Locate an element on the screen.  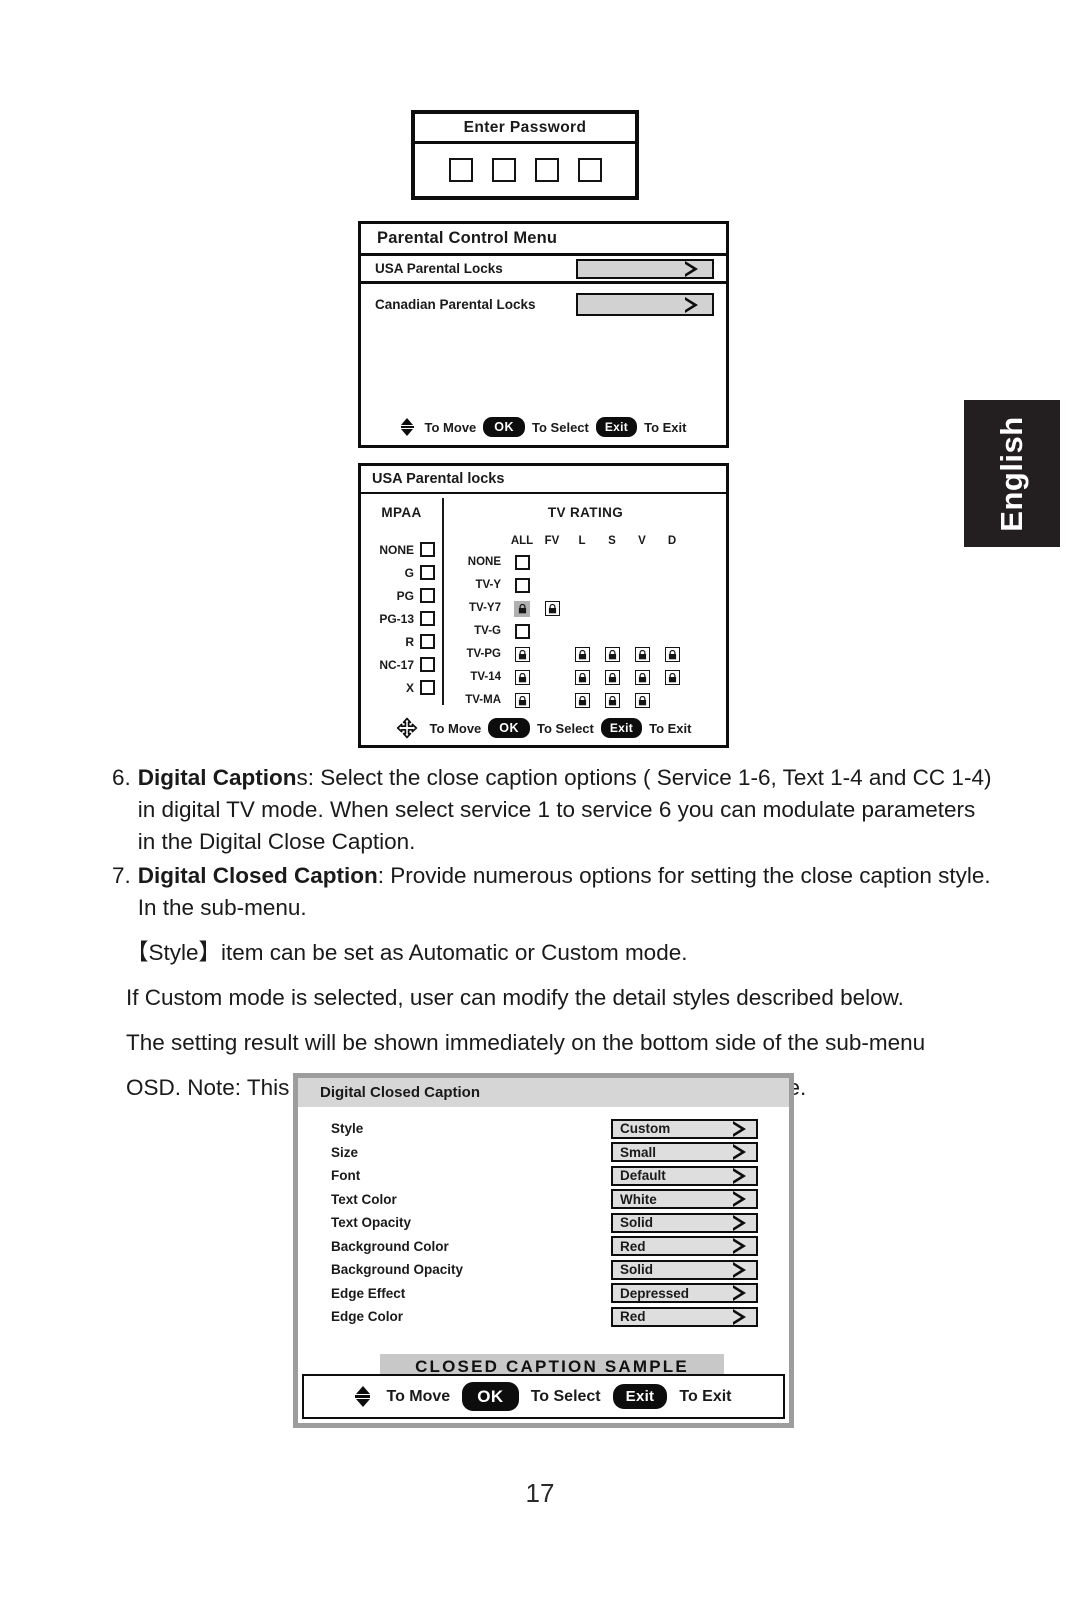
dcc-setting-row: Text Color White is located at coordinates (543, 1200).